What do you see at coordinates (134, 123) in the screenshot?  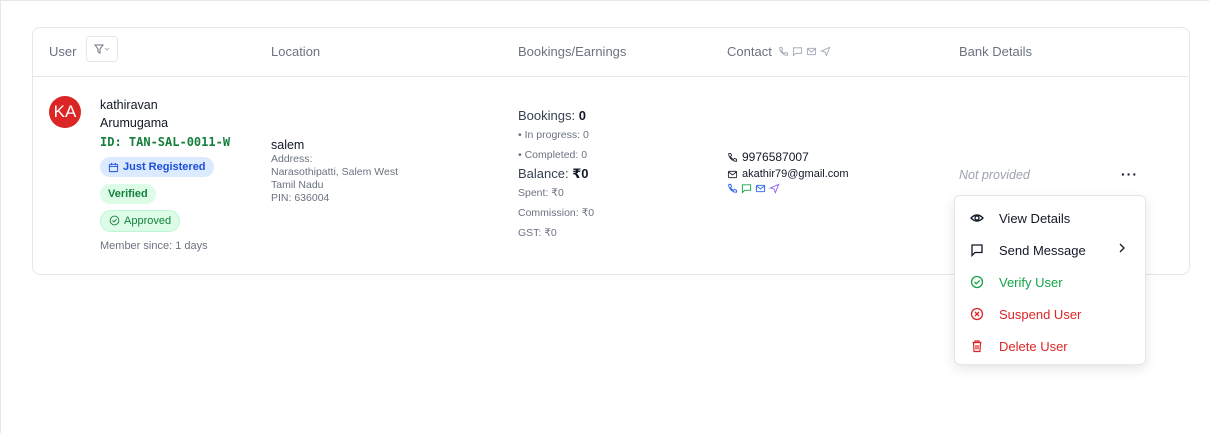 I see `user-last-name: Arumugama` at bounding box center [134, 123].